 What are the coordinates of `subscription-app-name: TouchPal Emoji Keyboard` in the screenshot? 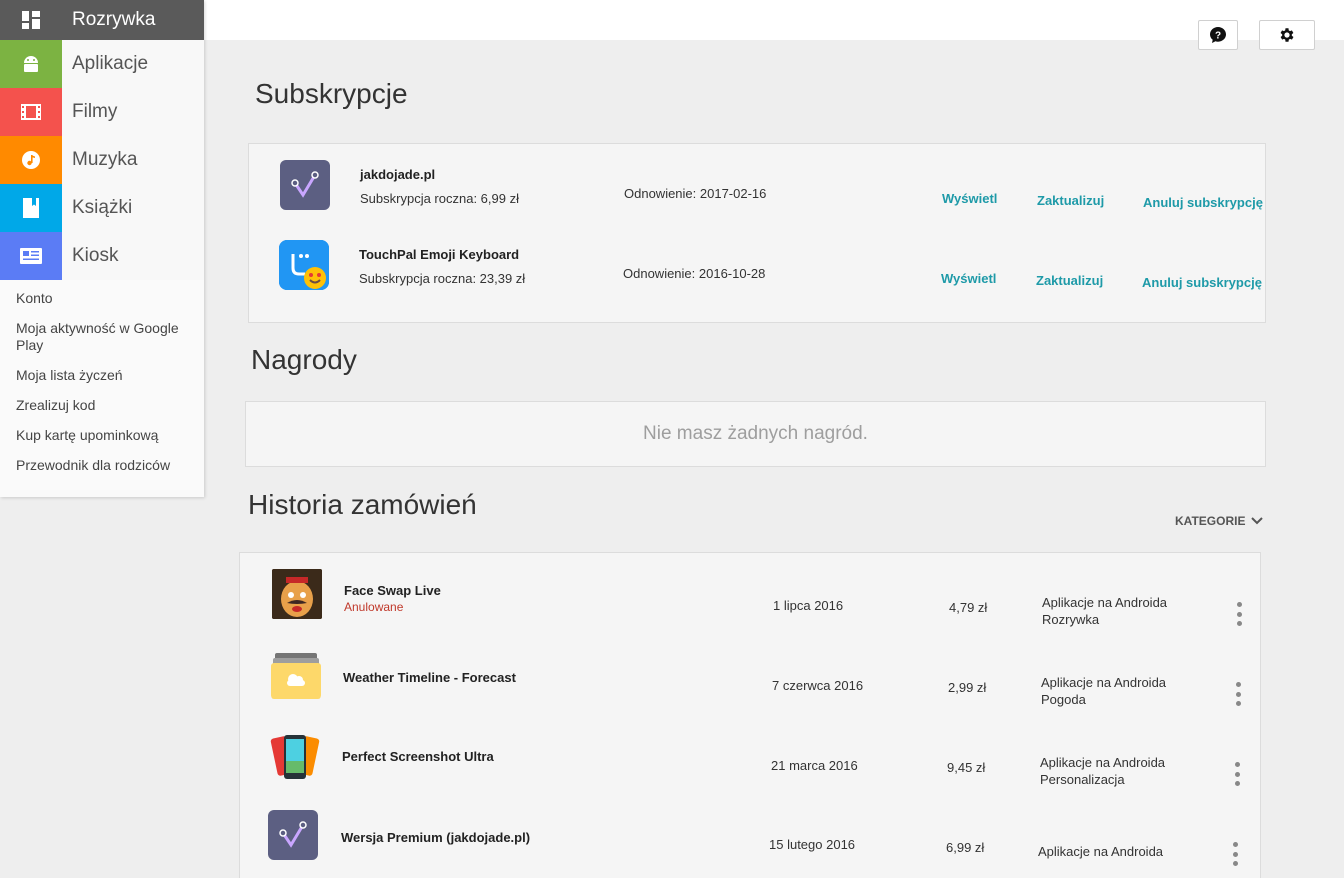 It's located at (439, 254).